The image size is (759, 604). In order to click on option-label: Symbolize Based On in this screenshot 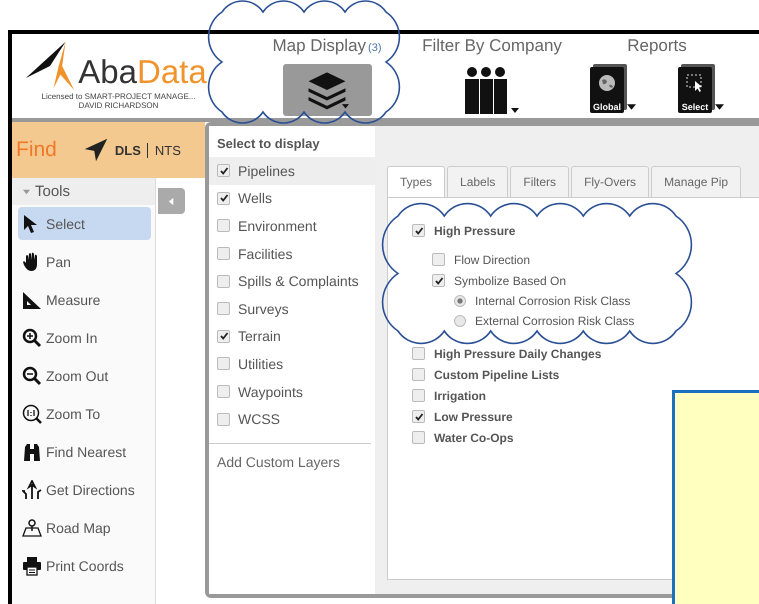, I will do `click(510, 281)`.